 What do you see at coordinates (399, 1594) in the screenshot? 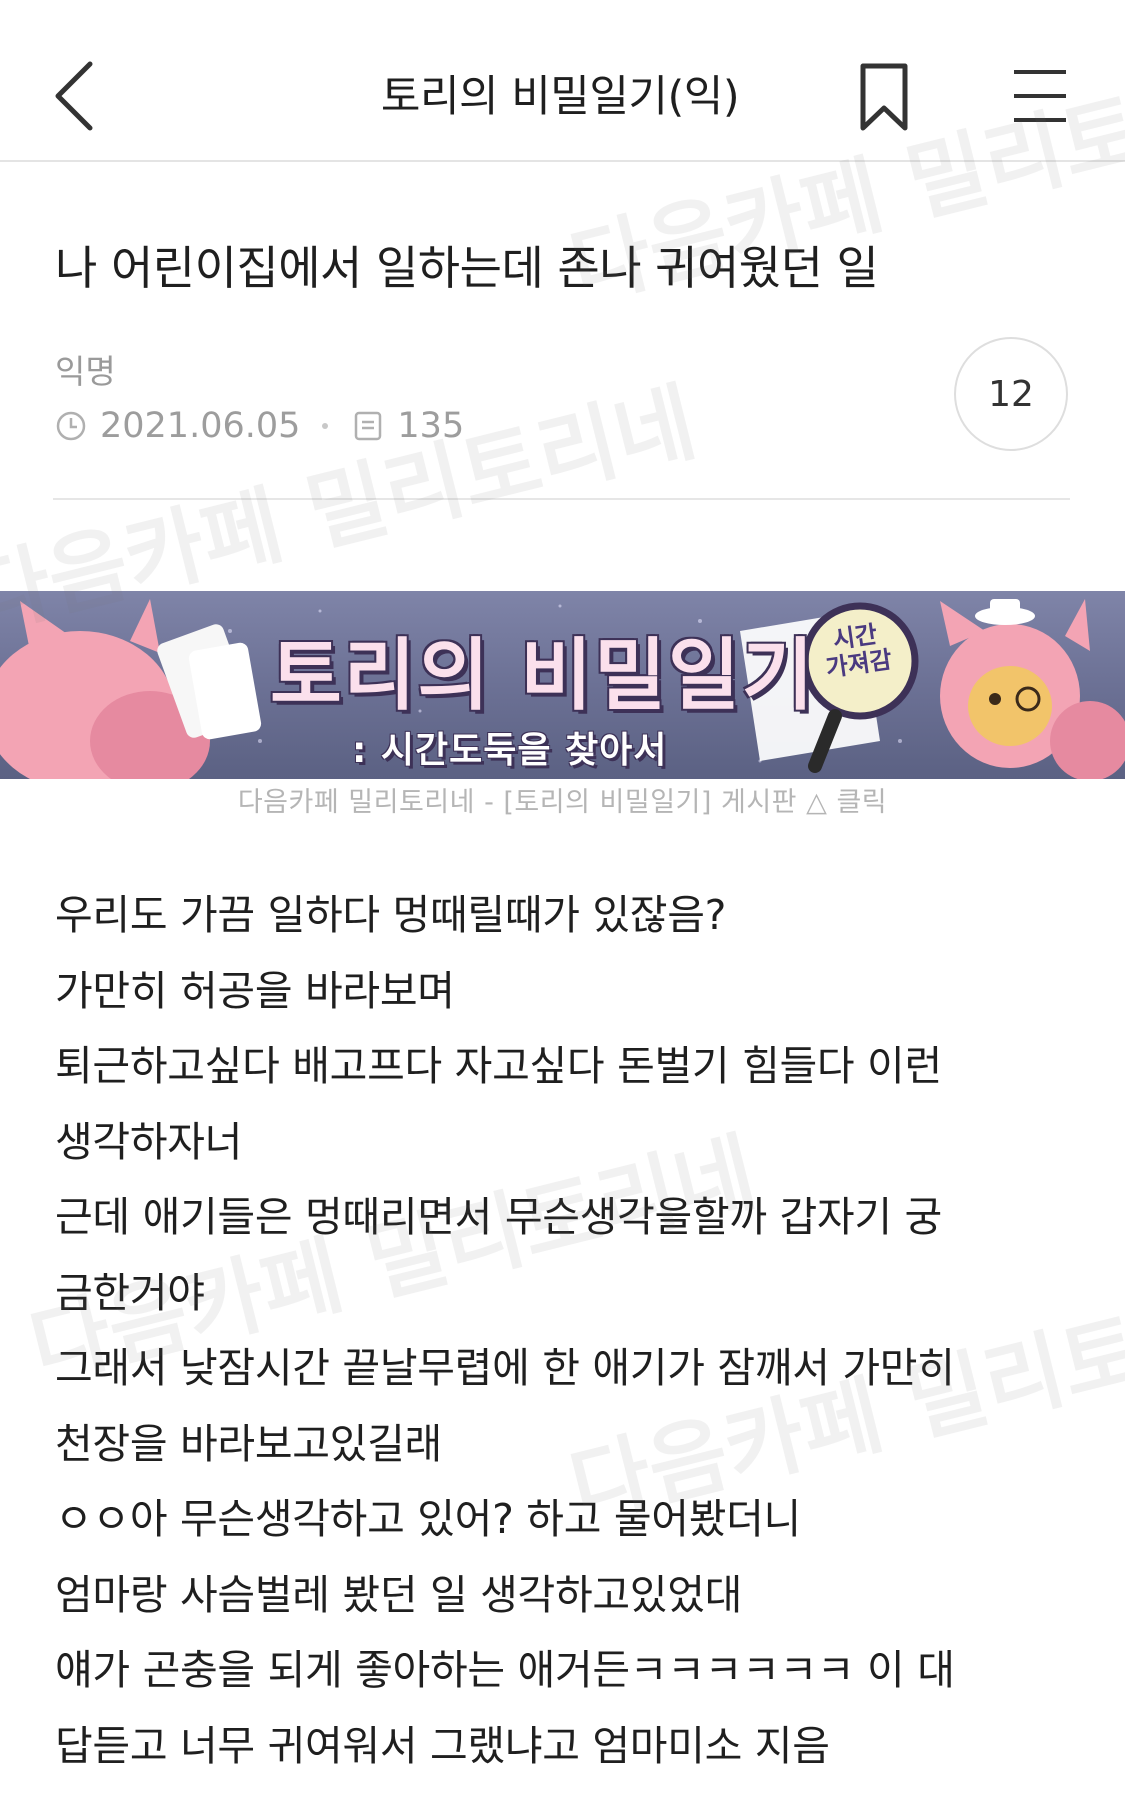
I see `body-line: 엄마랑 사슴벌레 봤던 일 생각하고있었대` at bounding box center [399, 1594].